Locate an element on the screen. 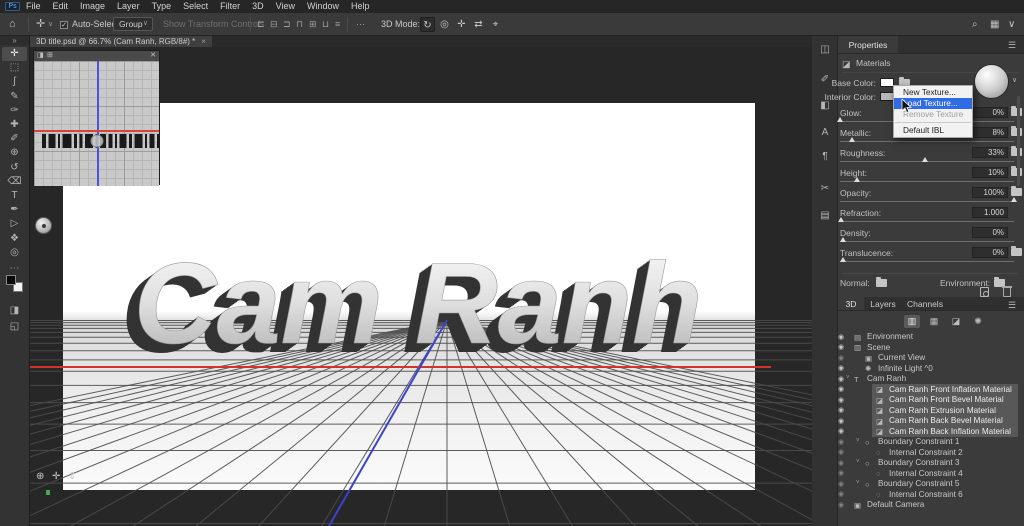 This screenshot has height=526, width=1024. dolly-view-icon: ⇕ is located at coordinates (72, 476).